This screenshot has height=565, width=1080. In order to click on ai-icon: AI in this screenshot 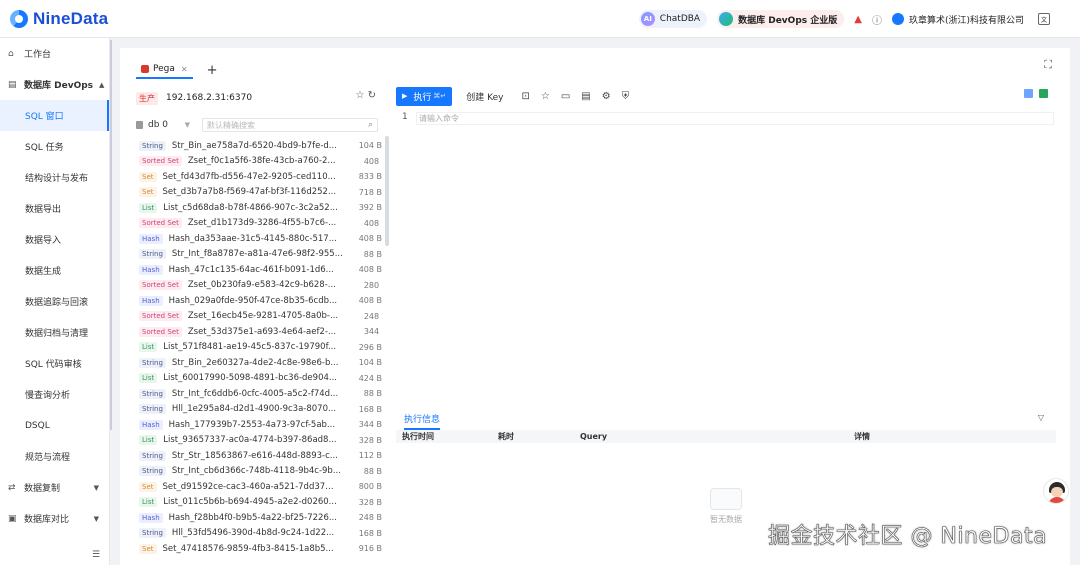, I will do `click(647, 19)`.